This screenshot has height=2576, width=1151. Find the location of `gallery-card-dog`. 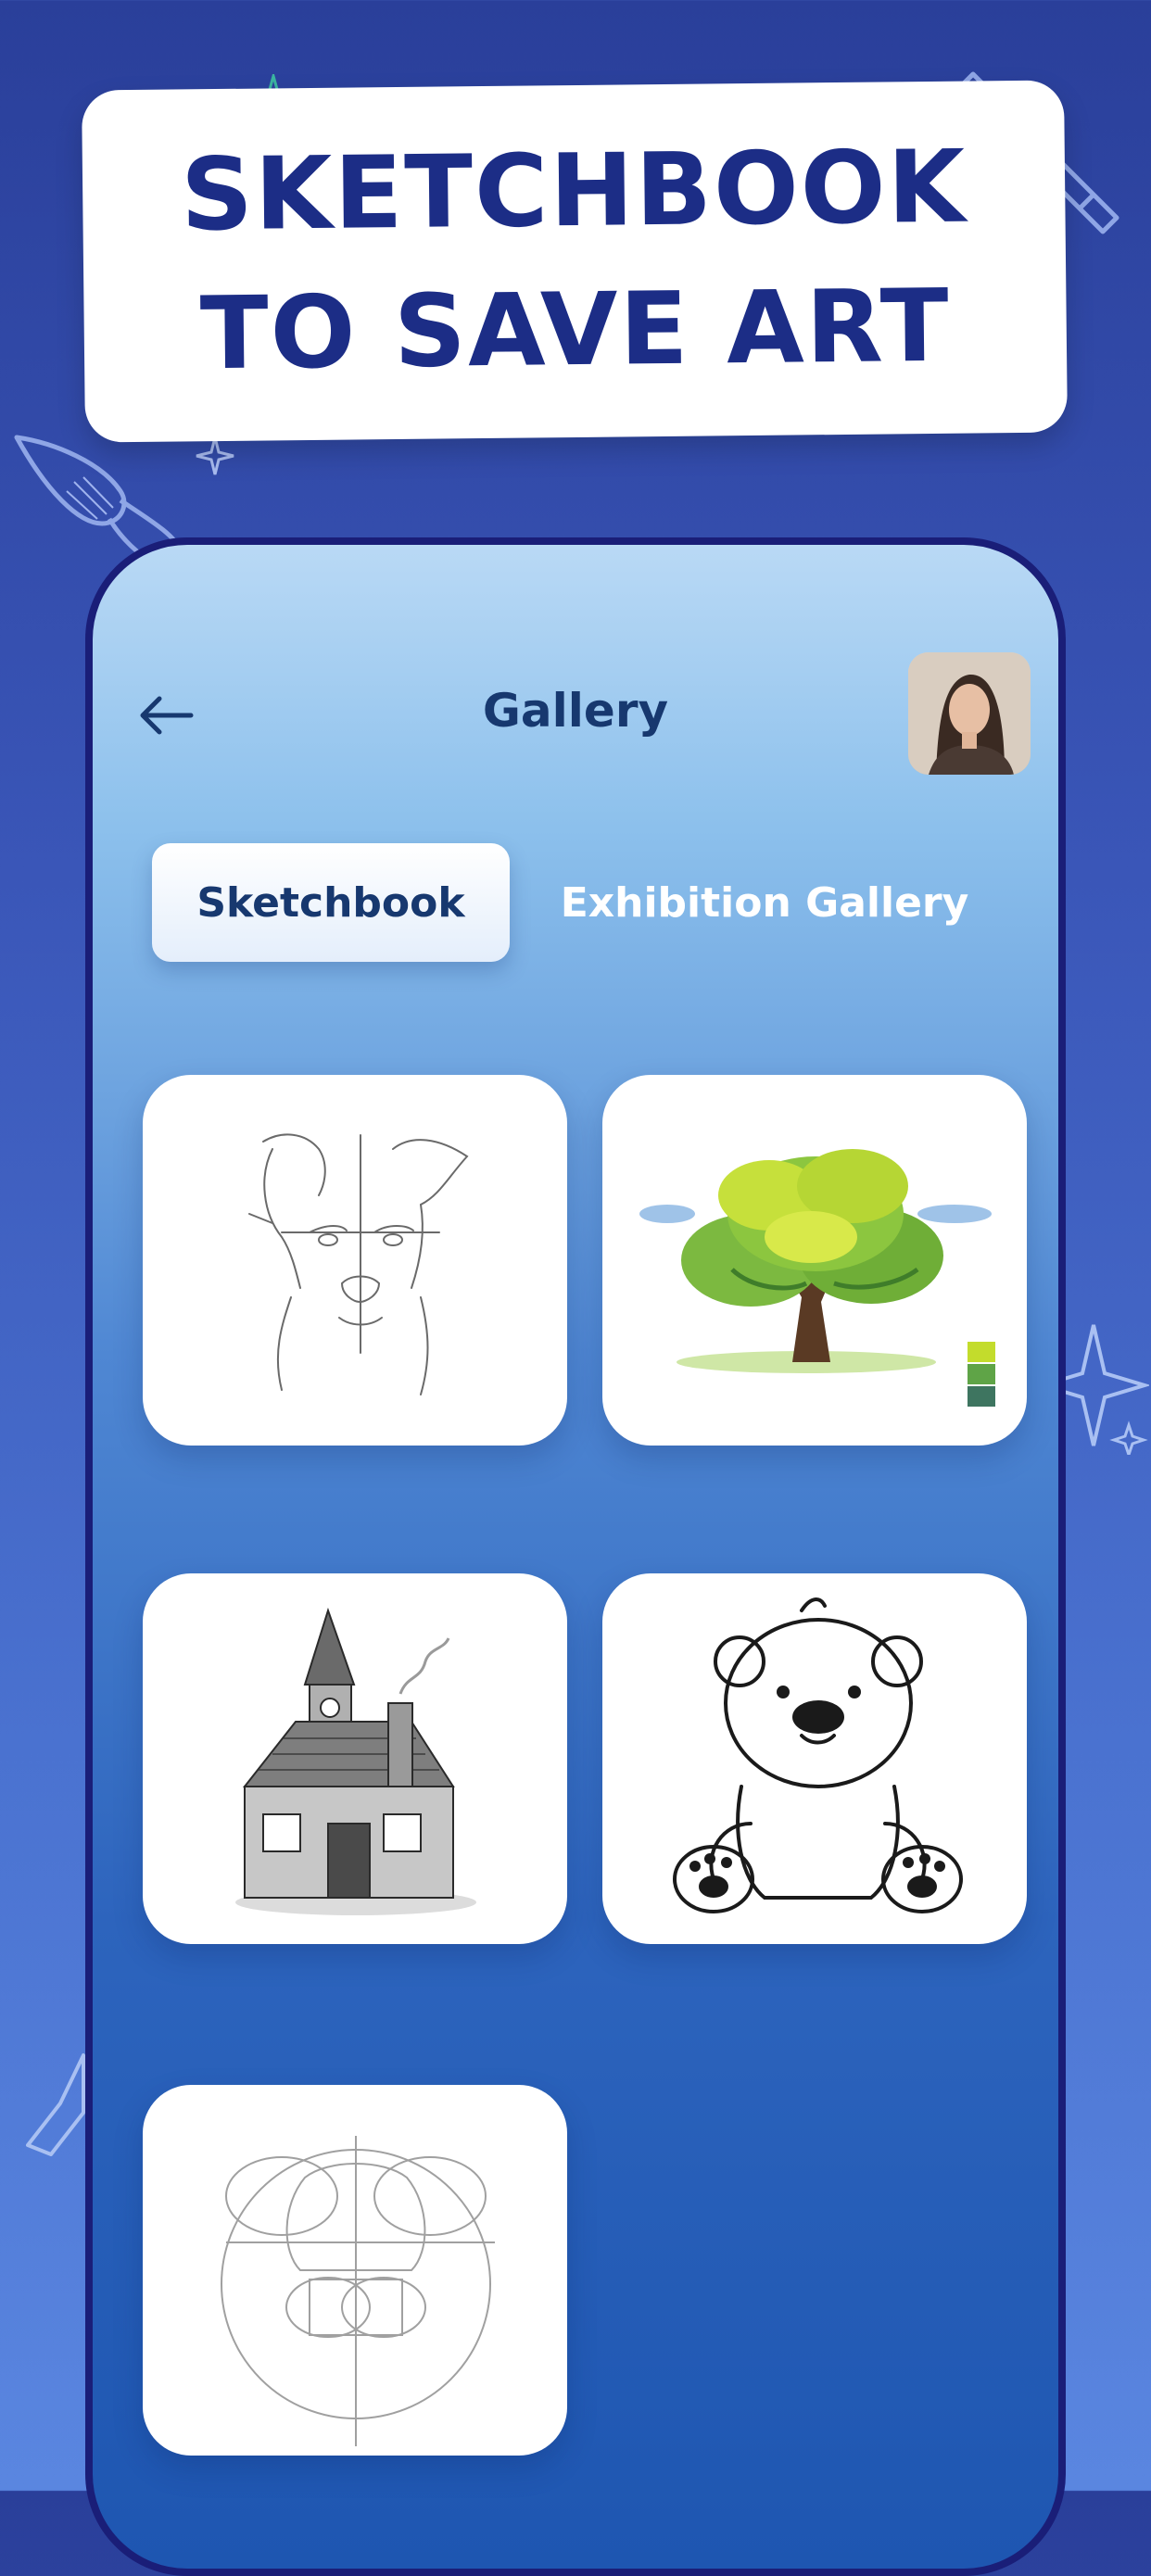

gallery-card-dog is located at coordinates (355, 1260).